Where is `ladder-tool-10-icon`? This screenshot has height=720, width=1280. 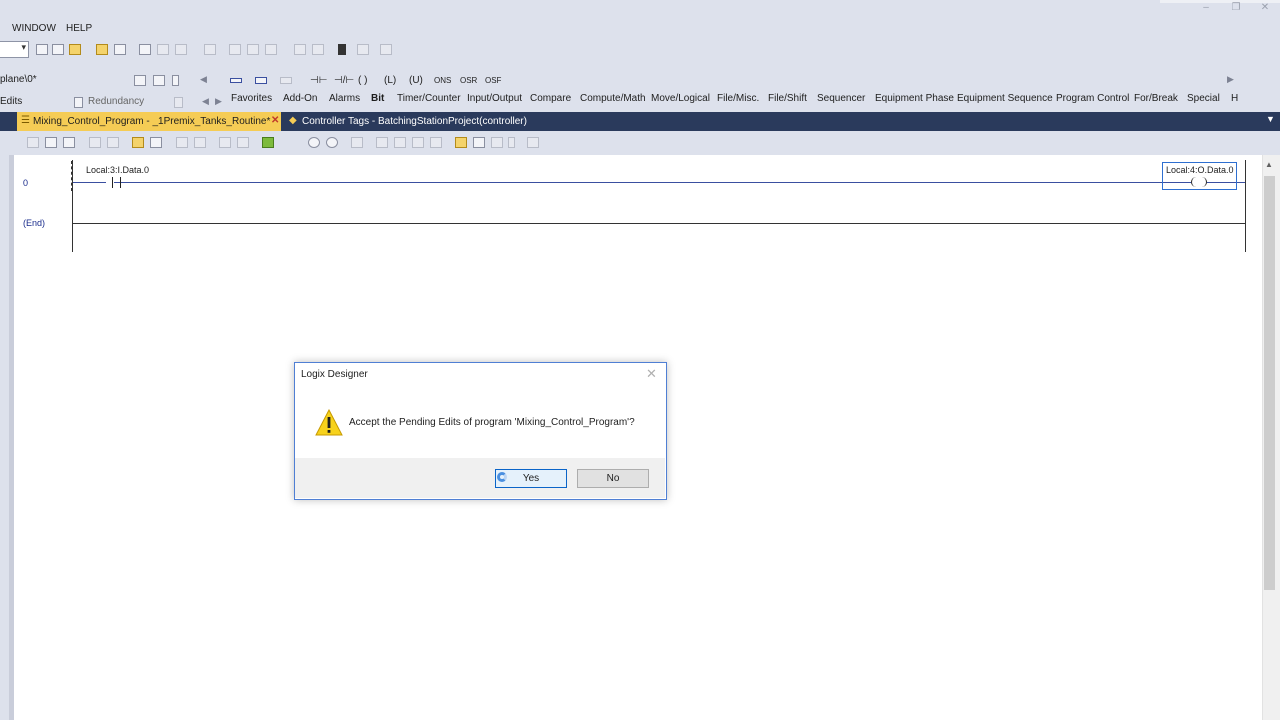 ladder-tool-10-icon is located at coordinates (224, 142).